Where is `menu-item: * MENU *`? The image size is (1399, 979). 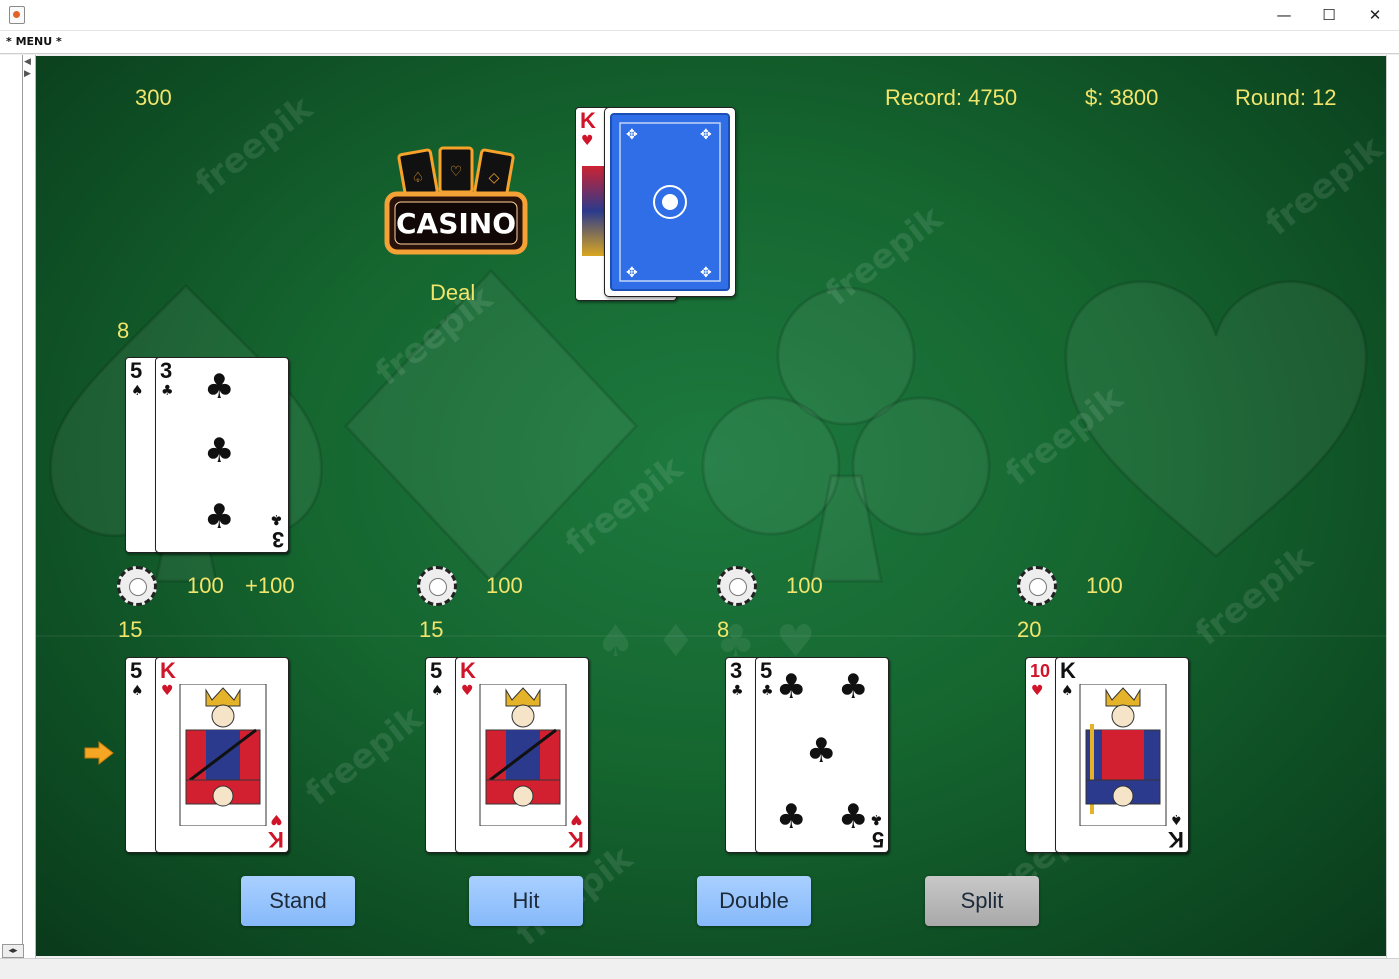
menu-item: * MENU * is located at coordinates (34, 41).